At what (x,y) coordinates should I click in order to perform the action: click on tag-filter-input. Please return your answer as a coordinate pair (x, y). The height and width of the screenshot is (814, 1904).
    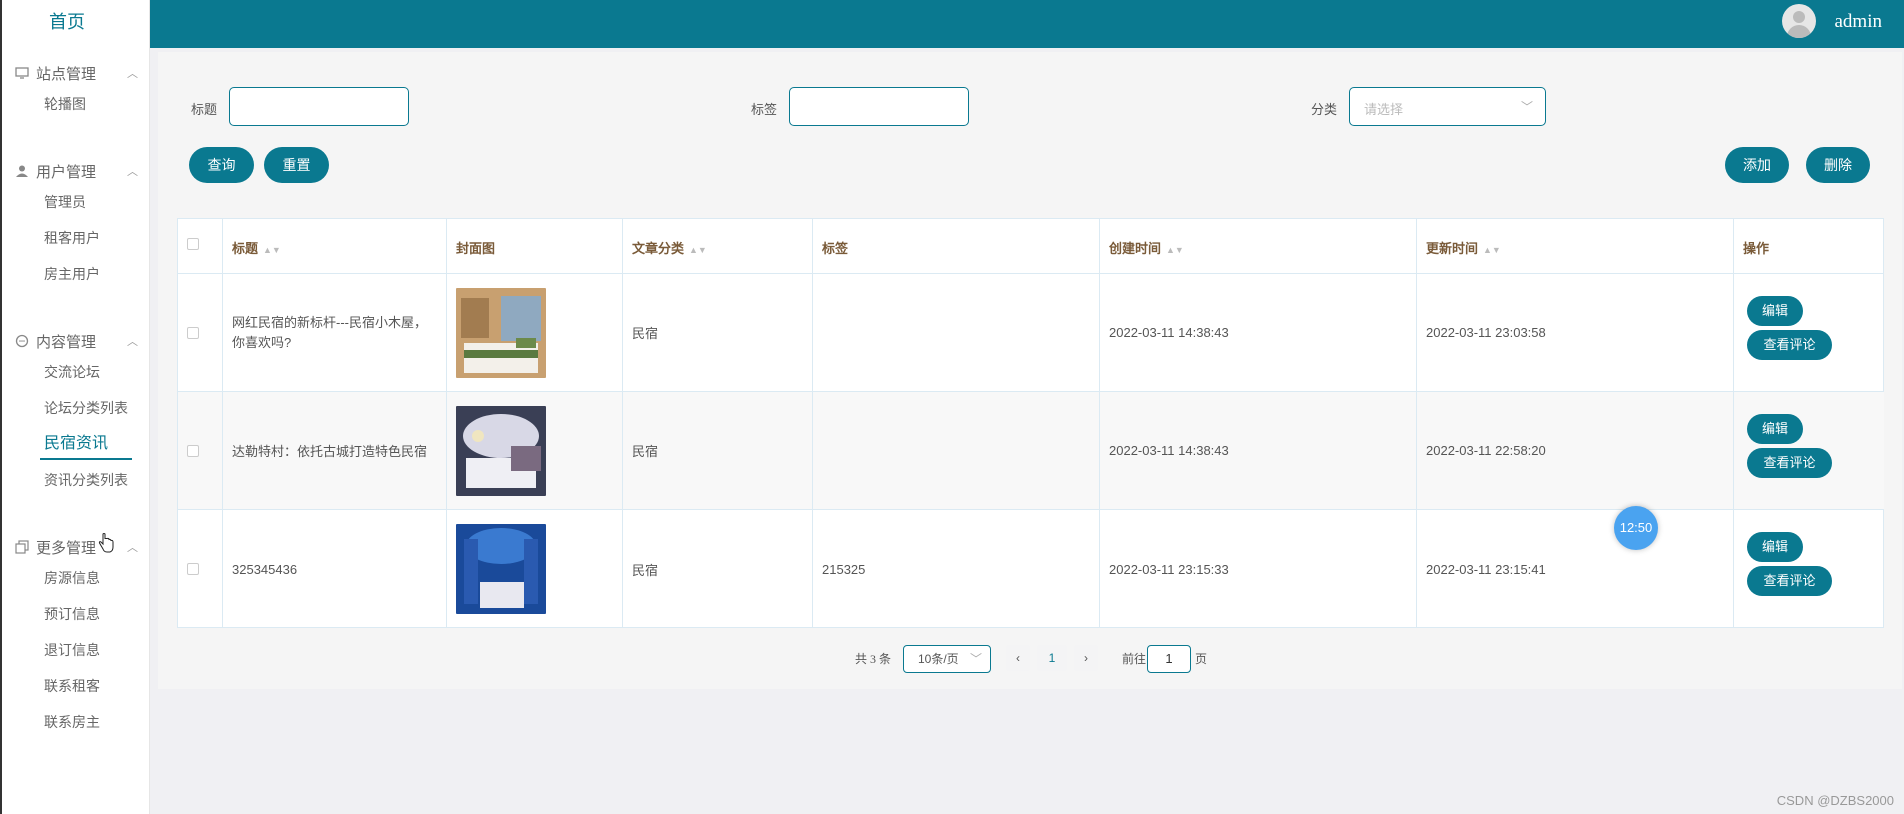
    Looking at the image, I should click on (879, 106).